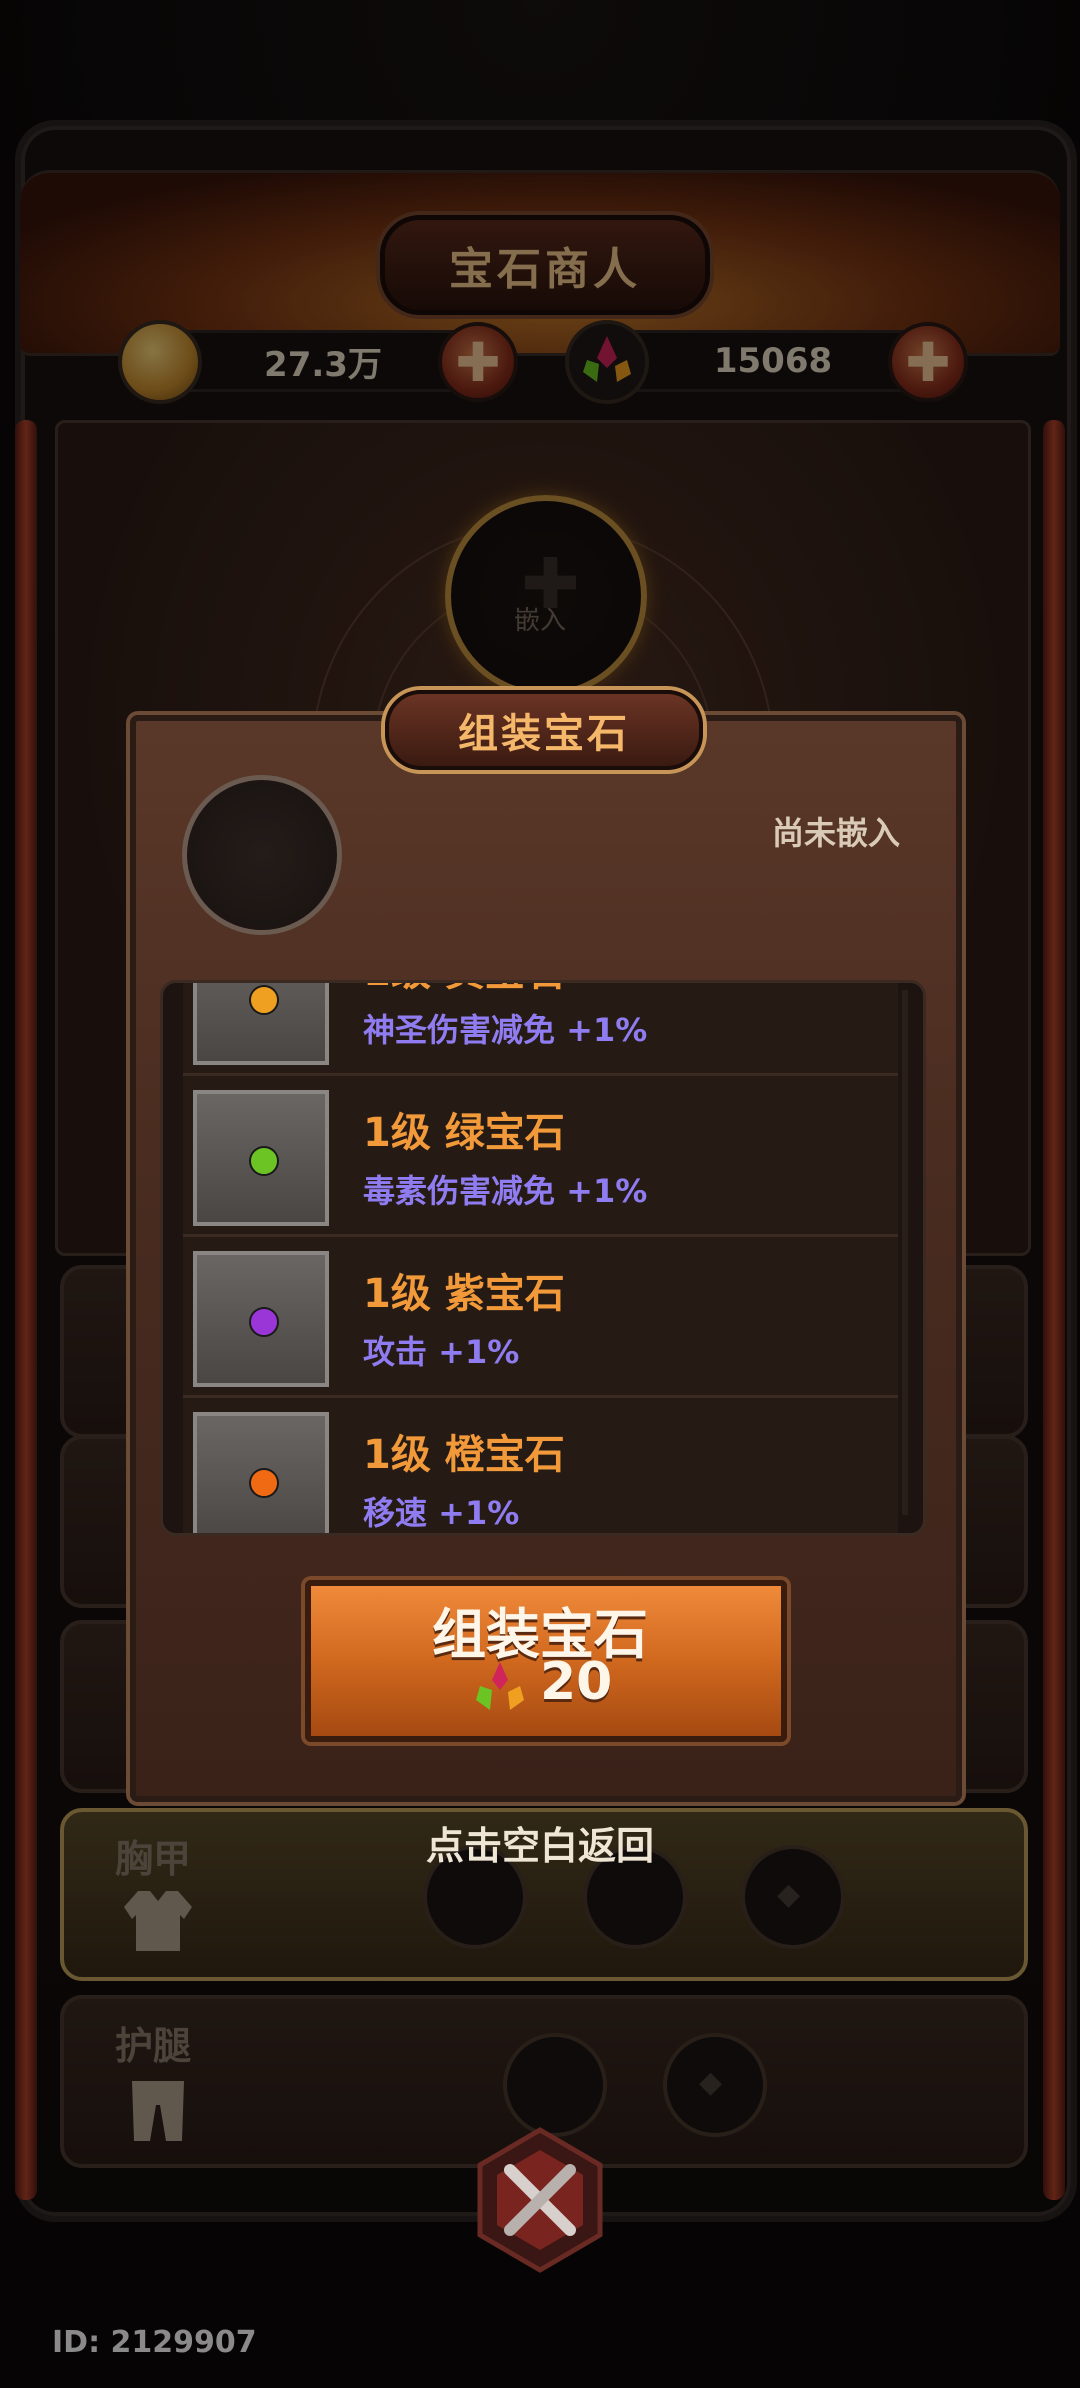 The width and height of the screenshot is (1080, 2388). Describe the element at coordinates (576, 1682) in the screenshot. I see `assemble-cost: 20` at that location.